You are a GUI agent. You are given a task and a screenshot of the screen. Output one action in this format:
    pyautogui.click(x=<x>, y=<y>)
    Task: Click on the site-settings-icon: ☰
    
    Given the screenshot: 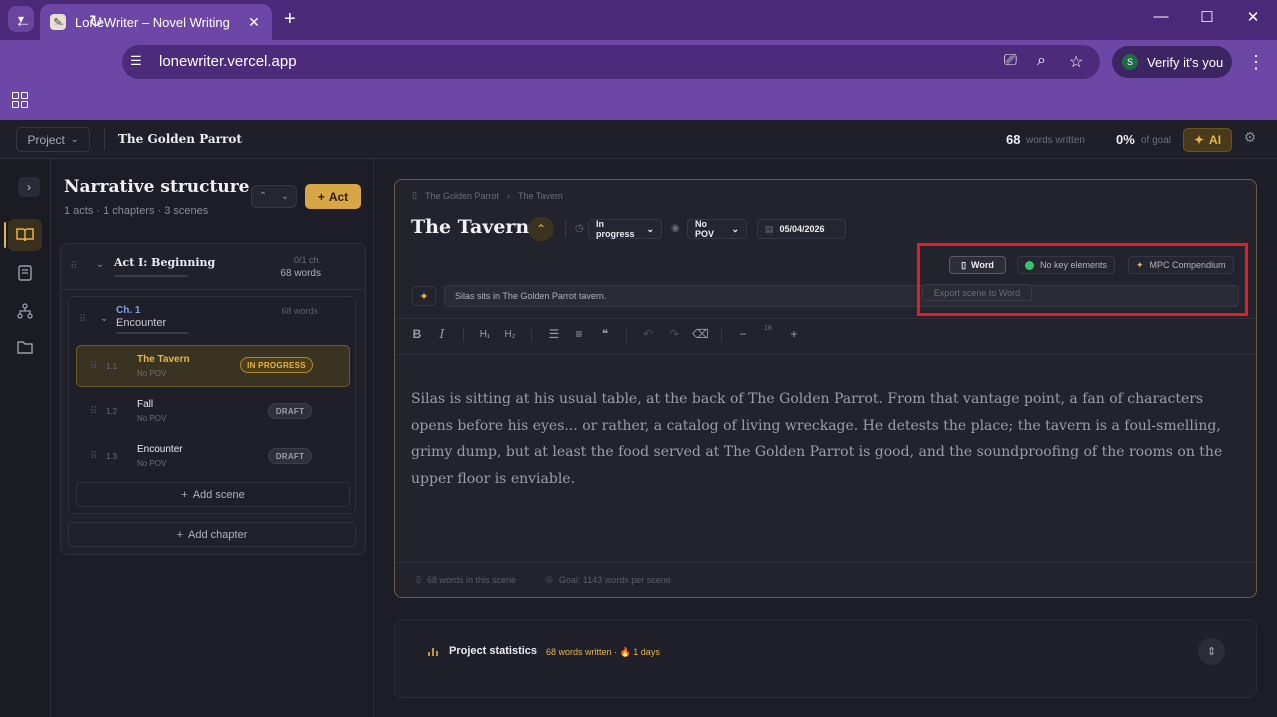 What is the action you would take?
    pyautogui.click(x=136, y=61)
    